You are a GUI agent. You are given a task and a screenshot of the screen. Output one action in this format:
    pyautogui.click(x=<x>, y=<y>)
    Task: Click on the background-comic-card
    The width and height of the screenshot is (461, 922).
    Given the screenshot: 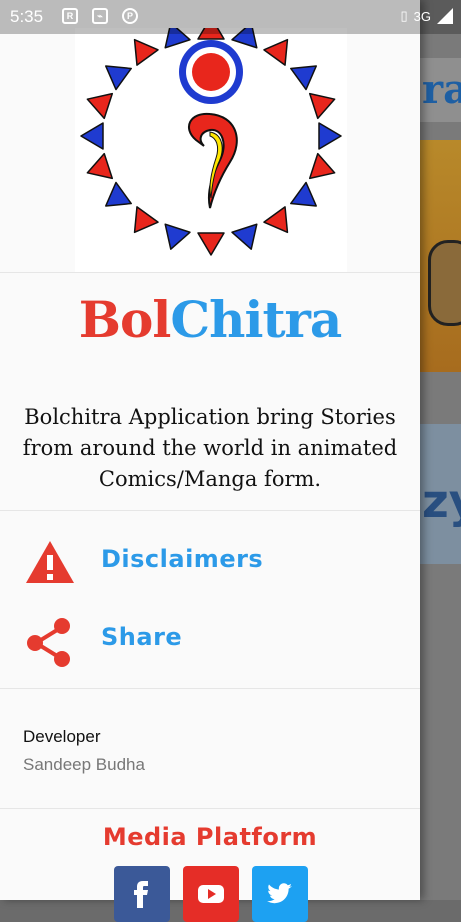 What is the action you would take?
    pyautogui.click(x=440, y=256)
    